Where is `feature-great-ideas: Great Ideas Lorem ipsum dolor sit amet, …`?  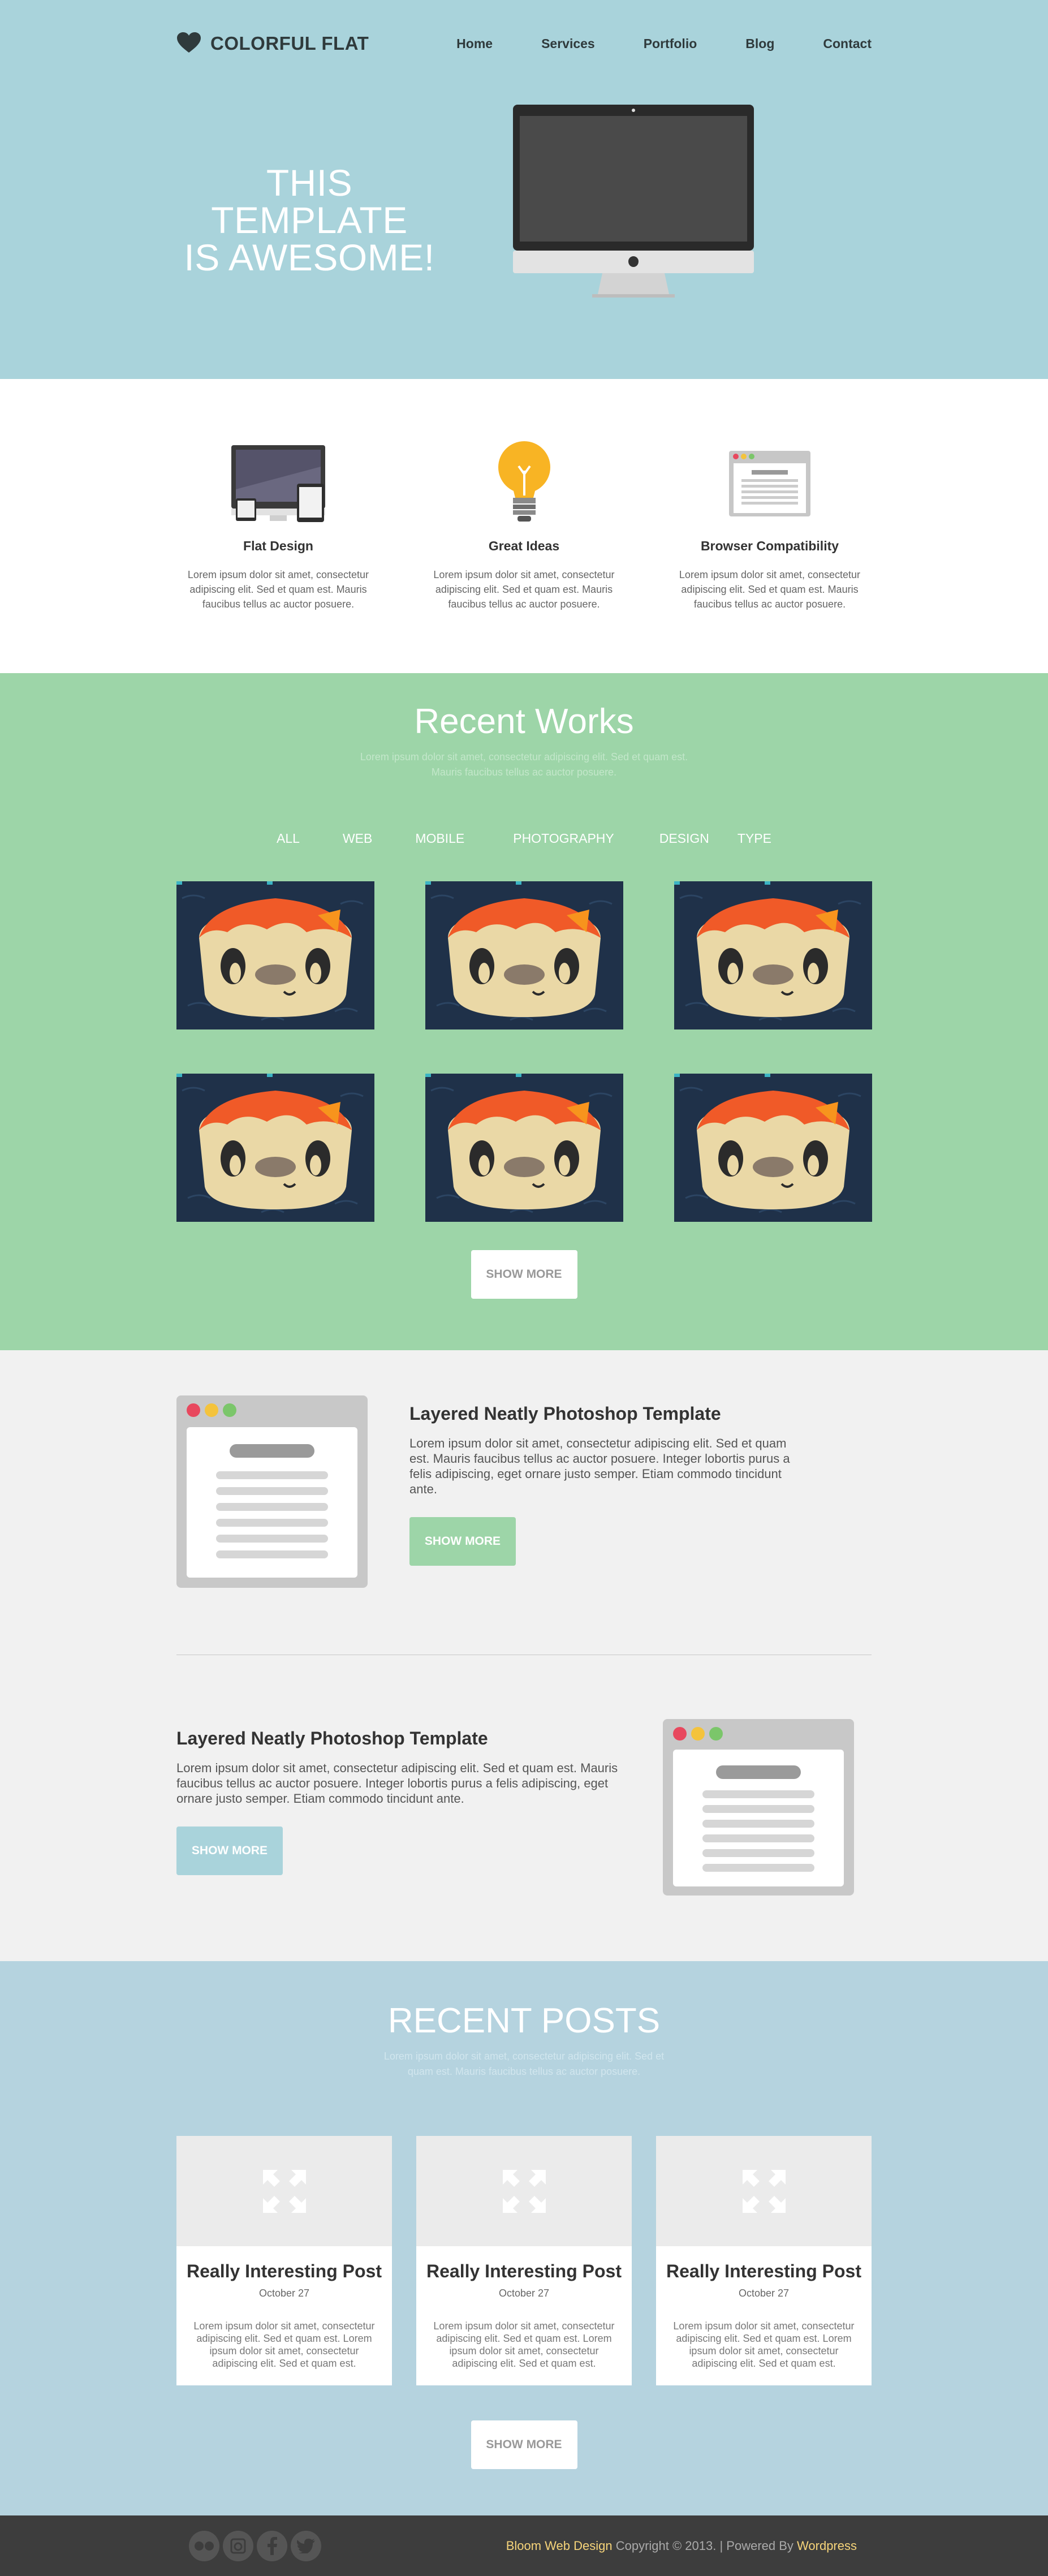
feature-great-ideas: Great Ideas Lorem ipsum dolor sit amet, … is located at coordinates (524, 526).